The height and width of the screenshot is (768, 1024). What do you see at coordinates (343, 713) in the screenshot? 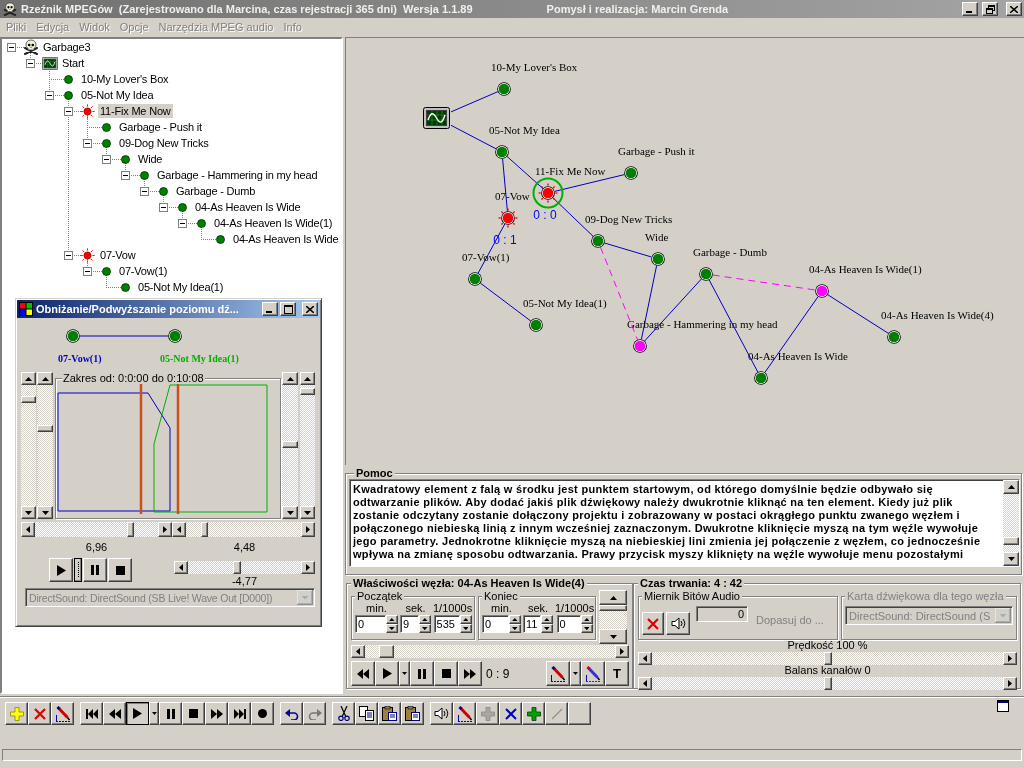
I see `cut-button` at bounding box center [343, 713].